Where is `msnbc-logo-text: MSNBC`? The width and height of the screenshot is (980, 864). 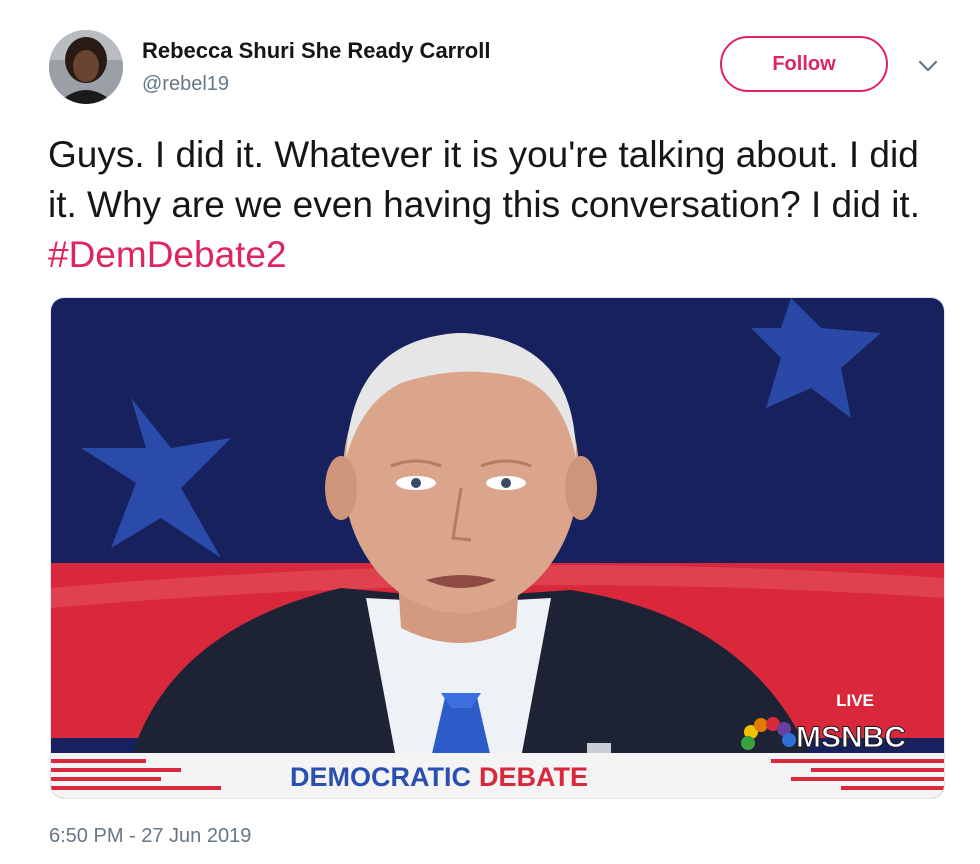 msnbc-logo-text: MSNBC is located at coordinates (851, 737).